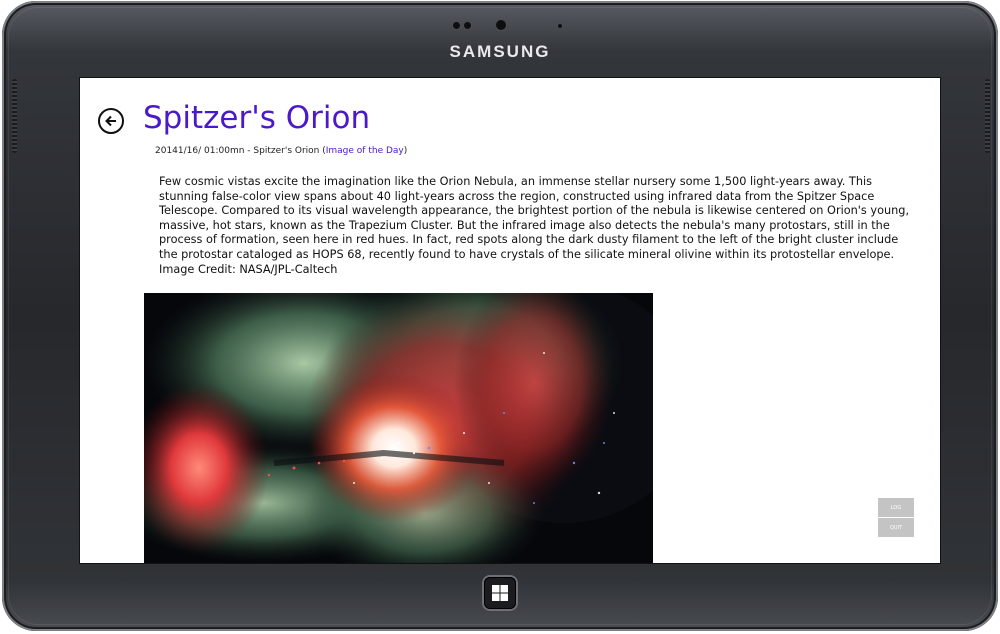  I want to click on windows-home-button, so click(500, 593).